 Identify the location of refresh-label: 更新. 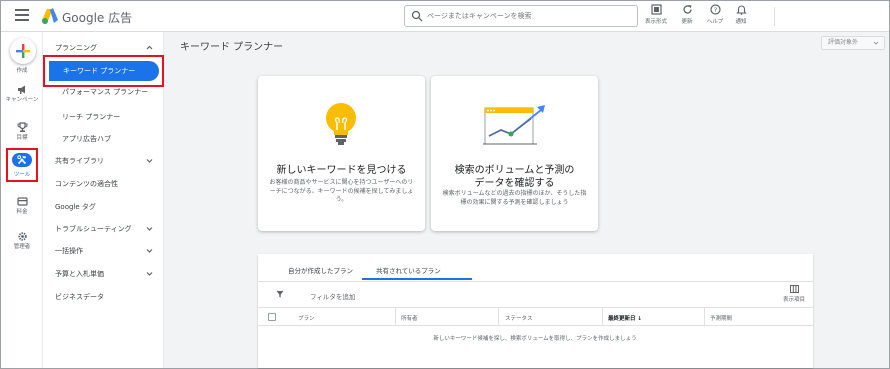
(687, 22).